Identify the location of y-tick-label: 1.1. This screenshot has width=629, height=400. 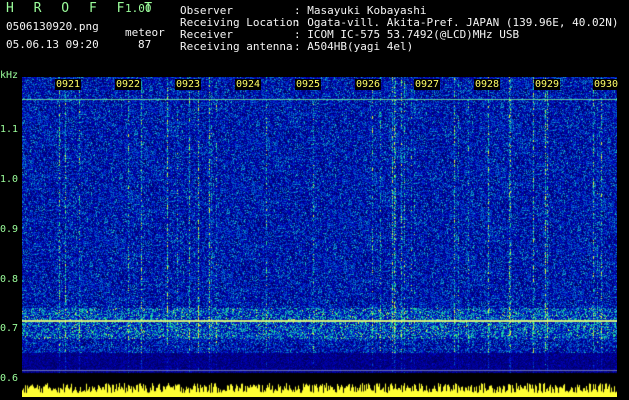
(9, 129).